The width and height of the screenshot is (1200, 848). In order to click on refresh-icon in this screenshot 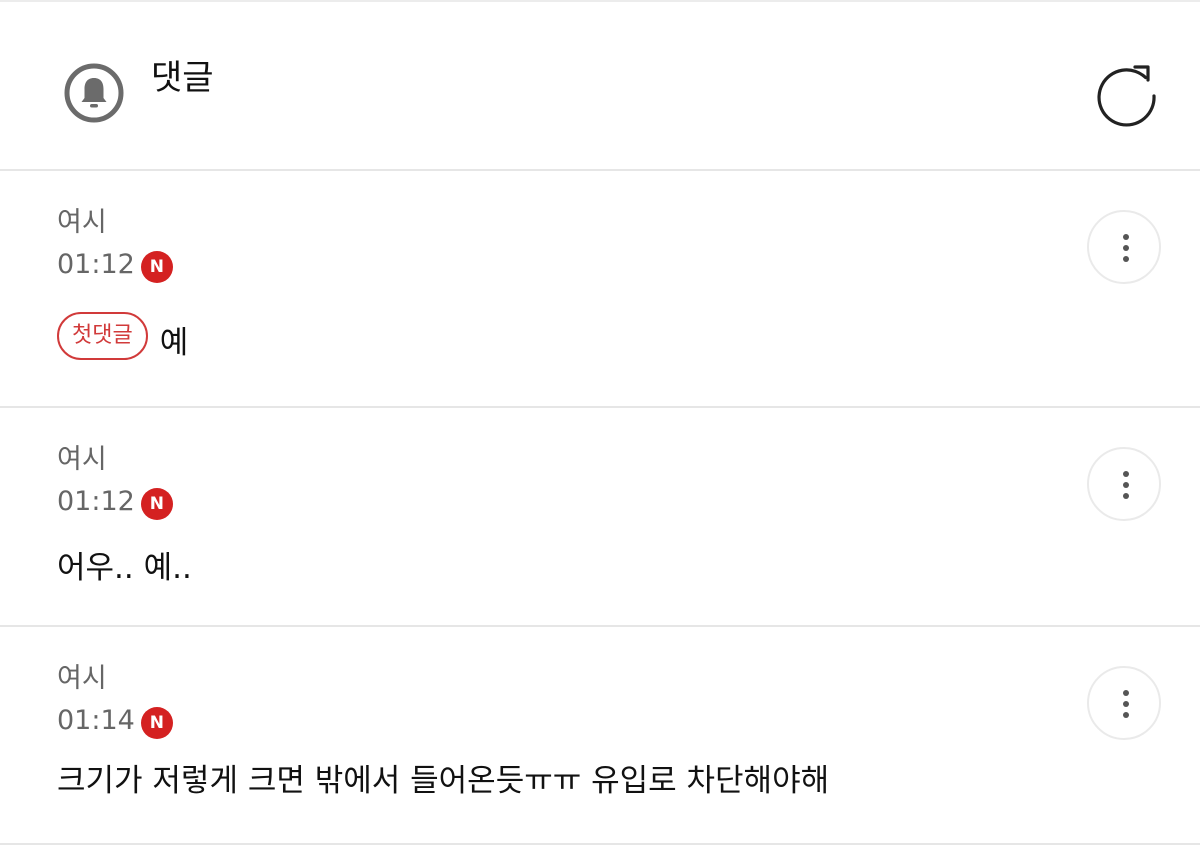, I will do `click(1127, 94)`.